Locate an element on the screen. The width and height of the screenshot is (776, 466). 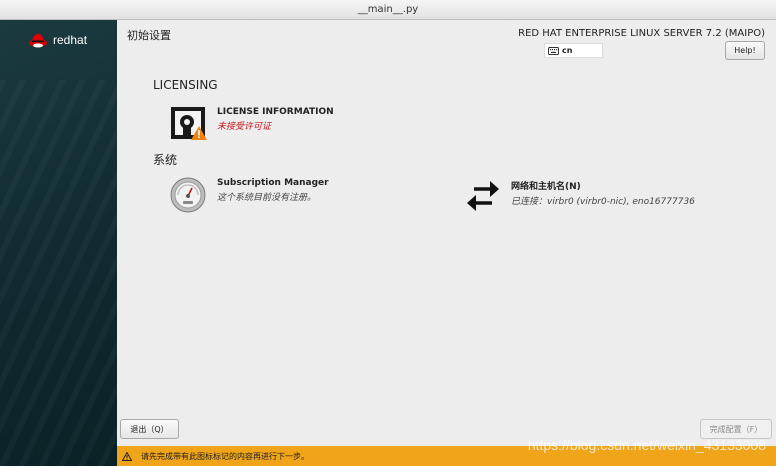
spoke-status: 未接受许可证 is located at coordinates (244, 127).